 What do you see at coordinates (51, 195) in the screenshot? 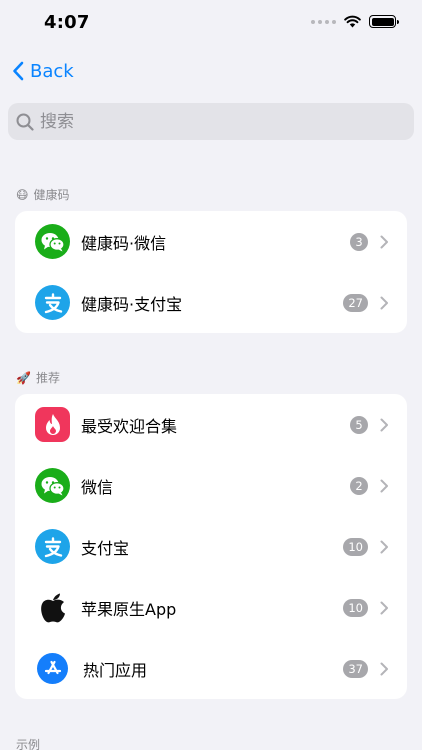
I see `section-title: 健康码` at bounding box center [51, 195].